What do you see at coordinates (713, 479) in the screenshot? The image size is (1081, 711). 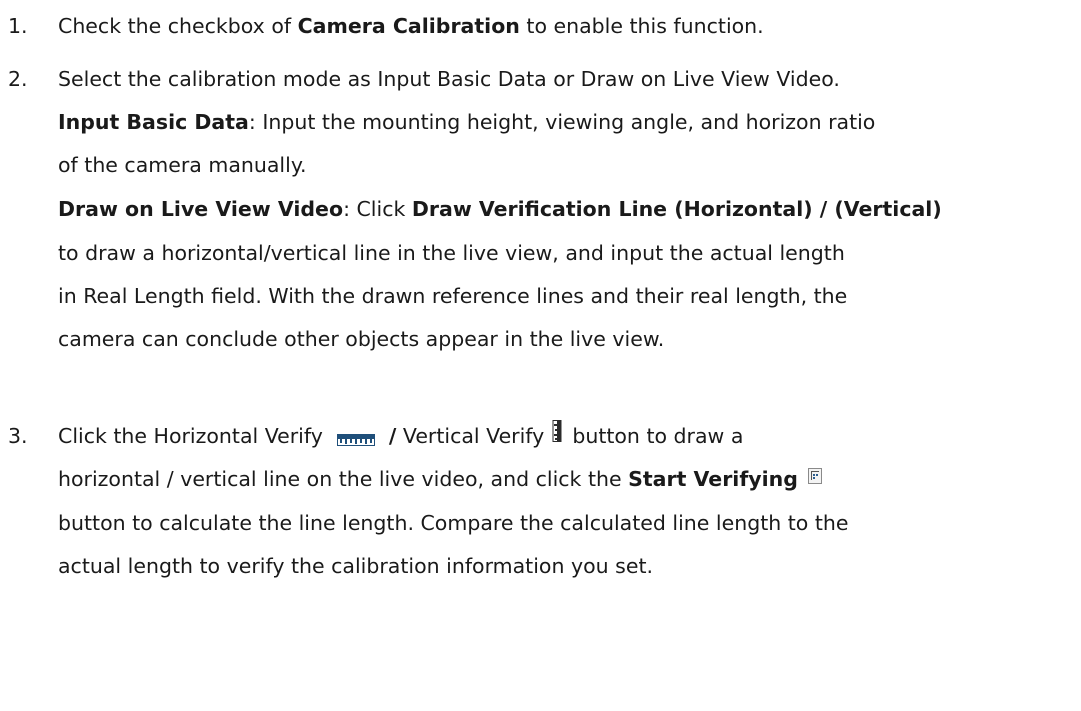 I see `bold-term: Start Verifying` at bounding box center [713, 479].